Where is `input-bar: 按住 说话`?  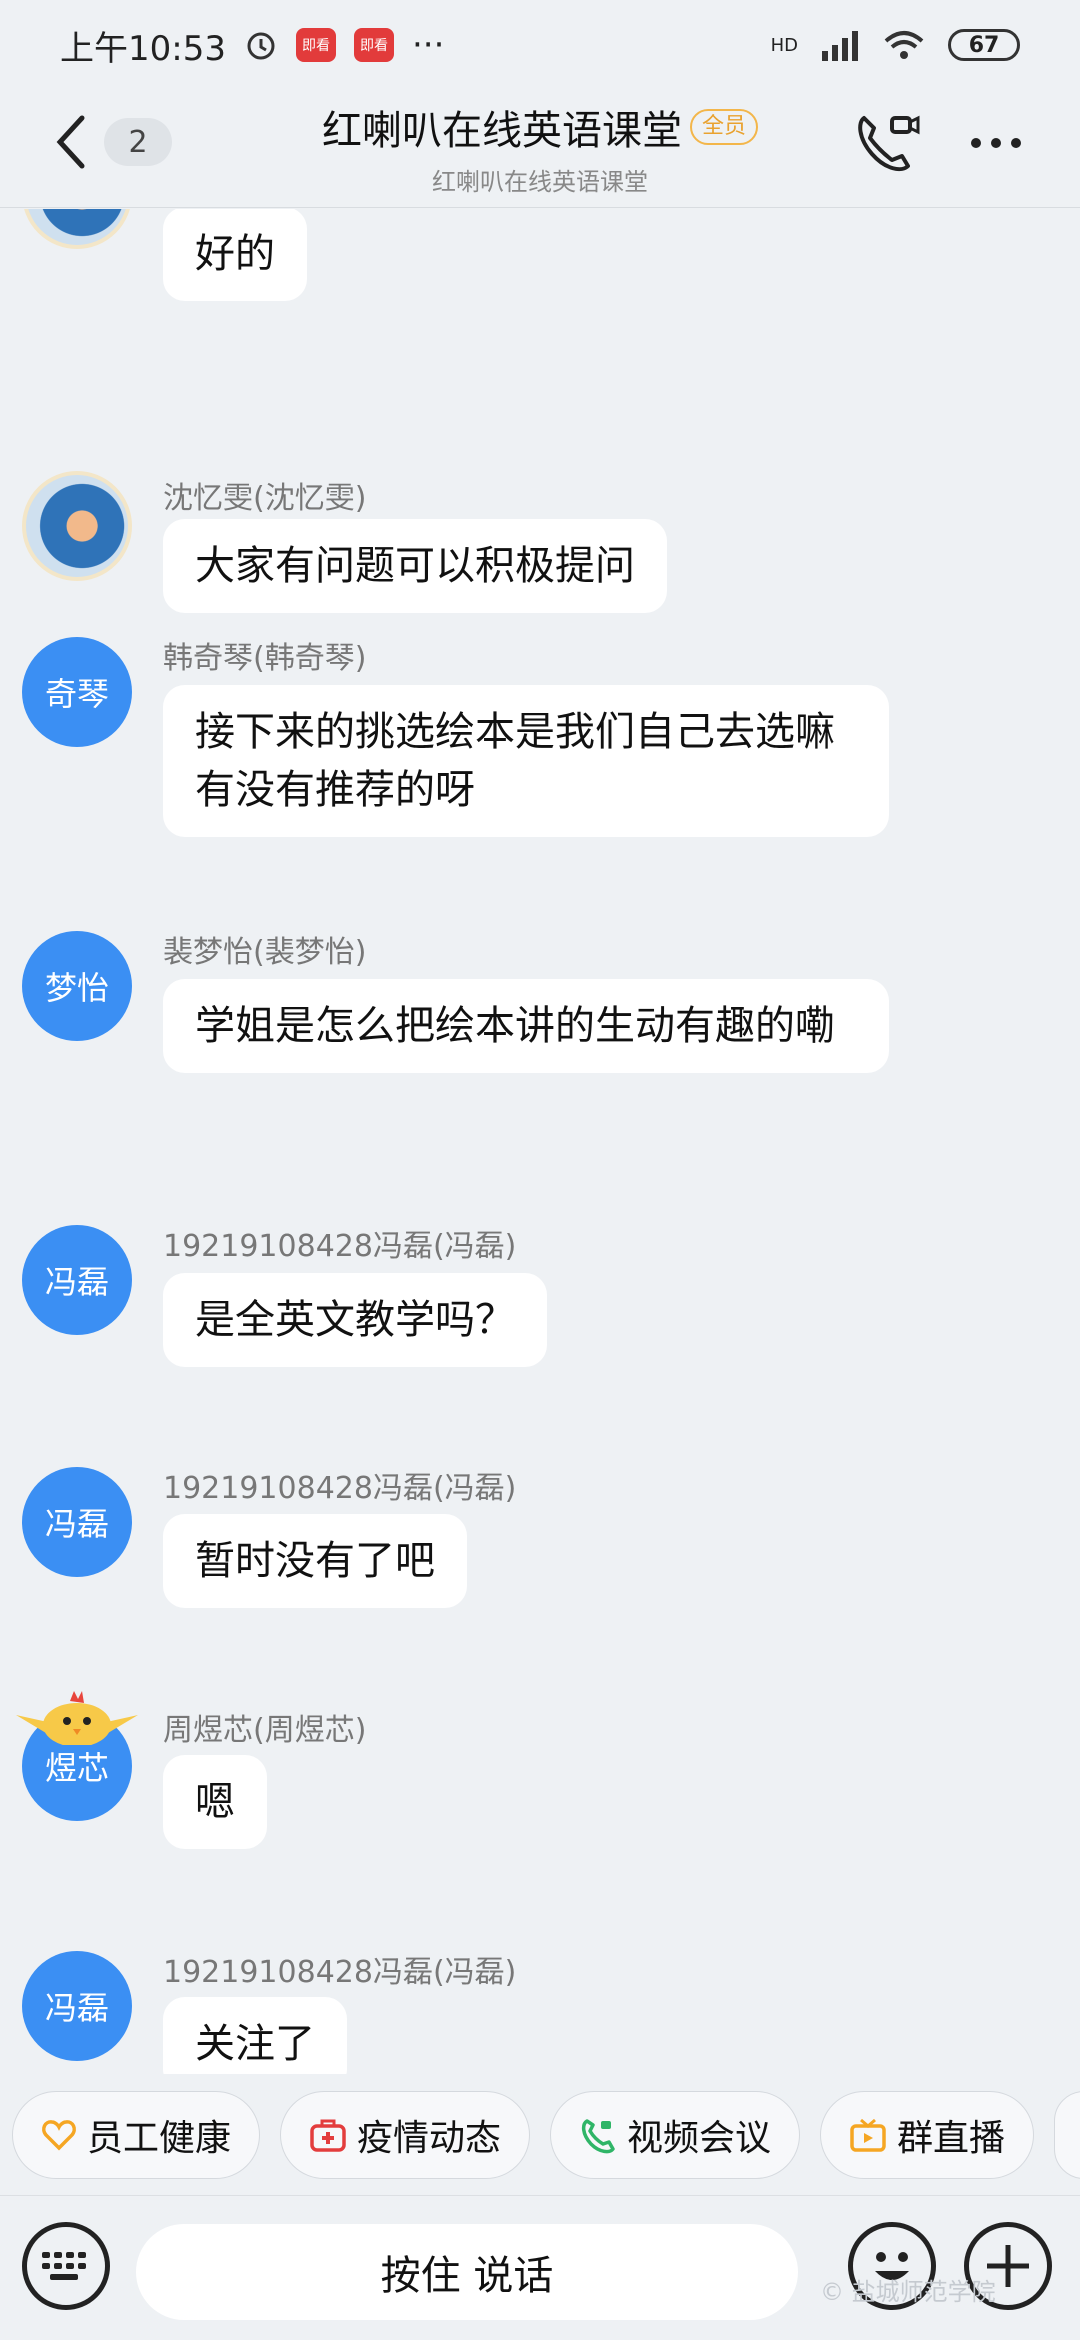 input-bar: 按住 说话 is located at coordinates (540, 2268).